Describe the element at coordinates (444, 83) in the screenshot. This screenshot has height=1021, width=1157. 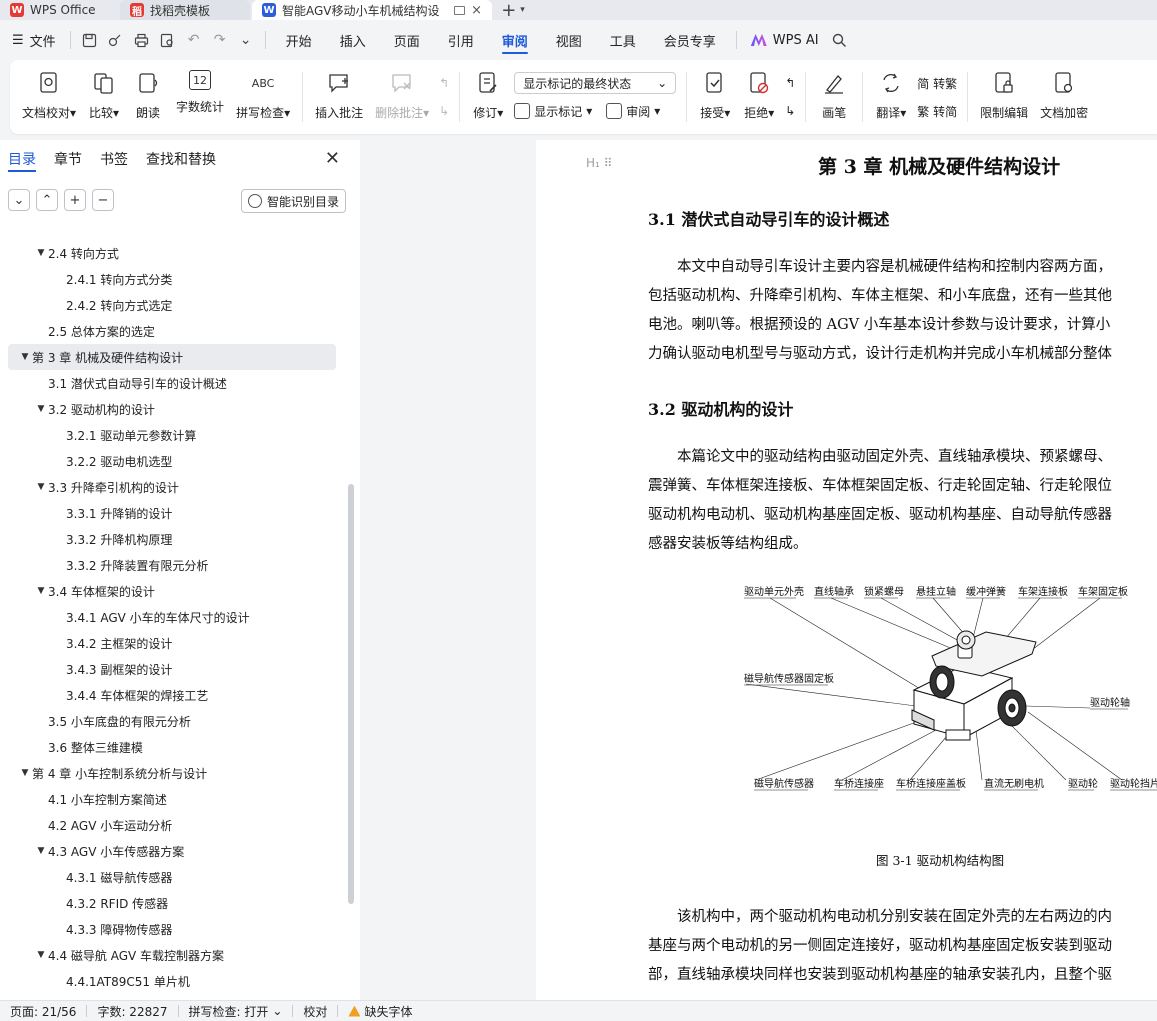
I see `previous-comment-icon: ↰` at that location.